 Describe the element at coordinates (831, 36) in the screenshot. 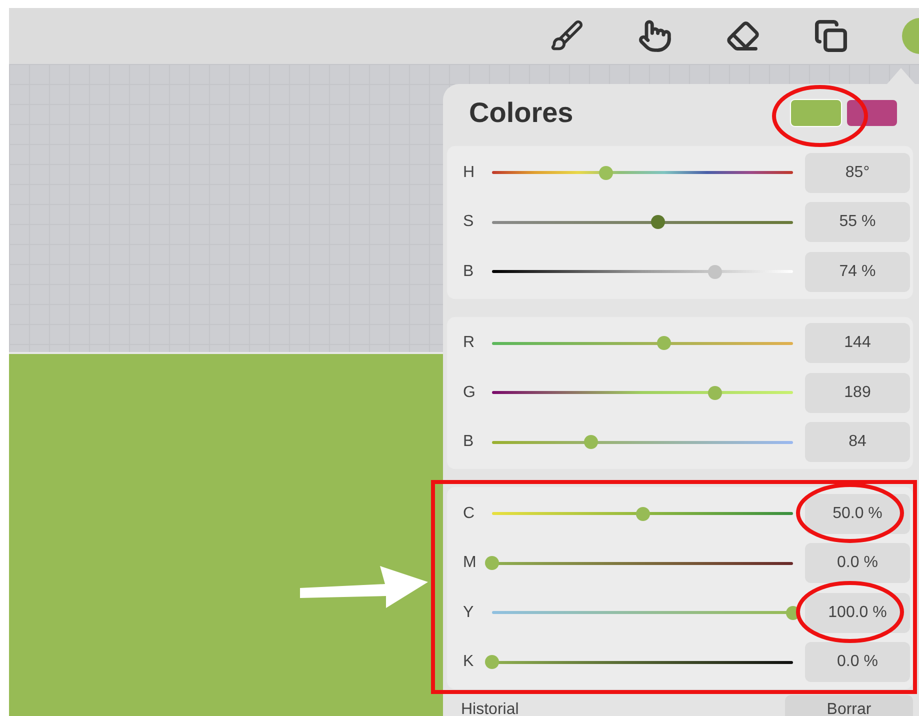

I see `layers-icon` at that location.